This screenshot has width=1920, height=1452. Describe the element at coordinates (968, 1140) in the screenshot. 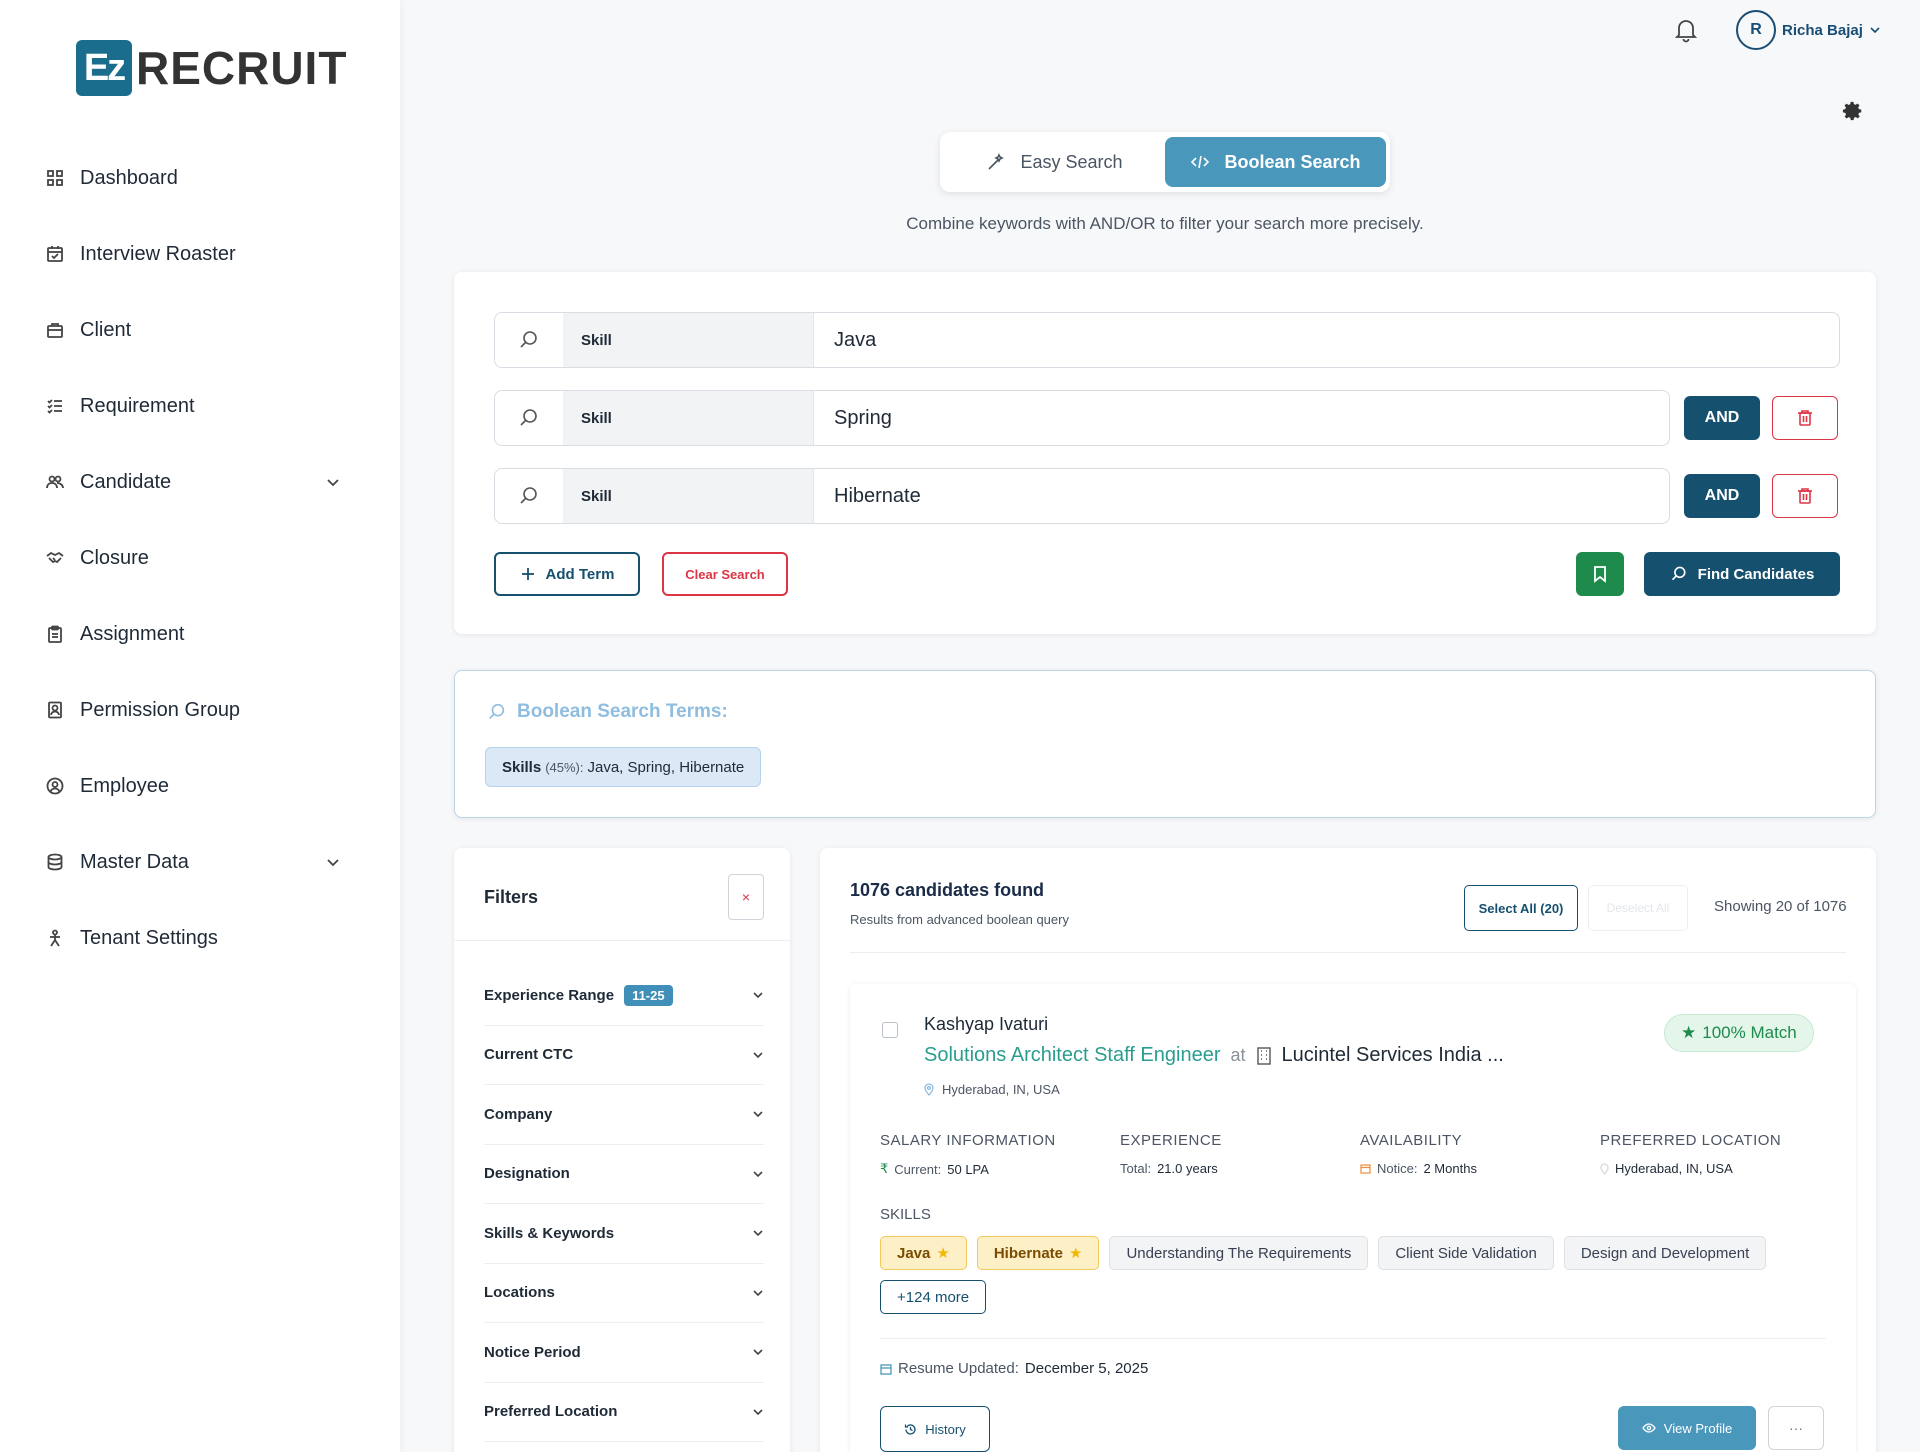

I see `salary-header: SALARY INFORMATION` at that location.